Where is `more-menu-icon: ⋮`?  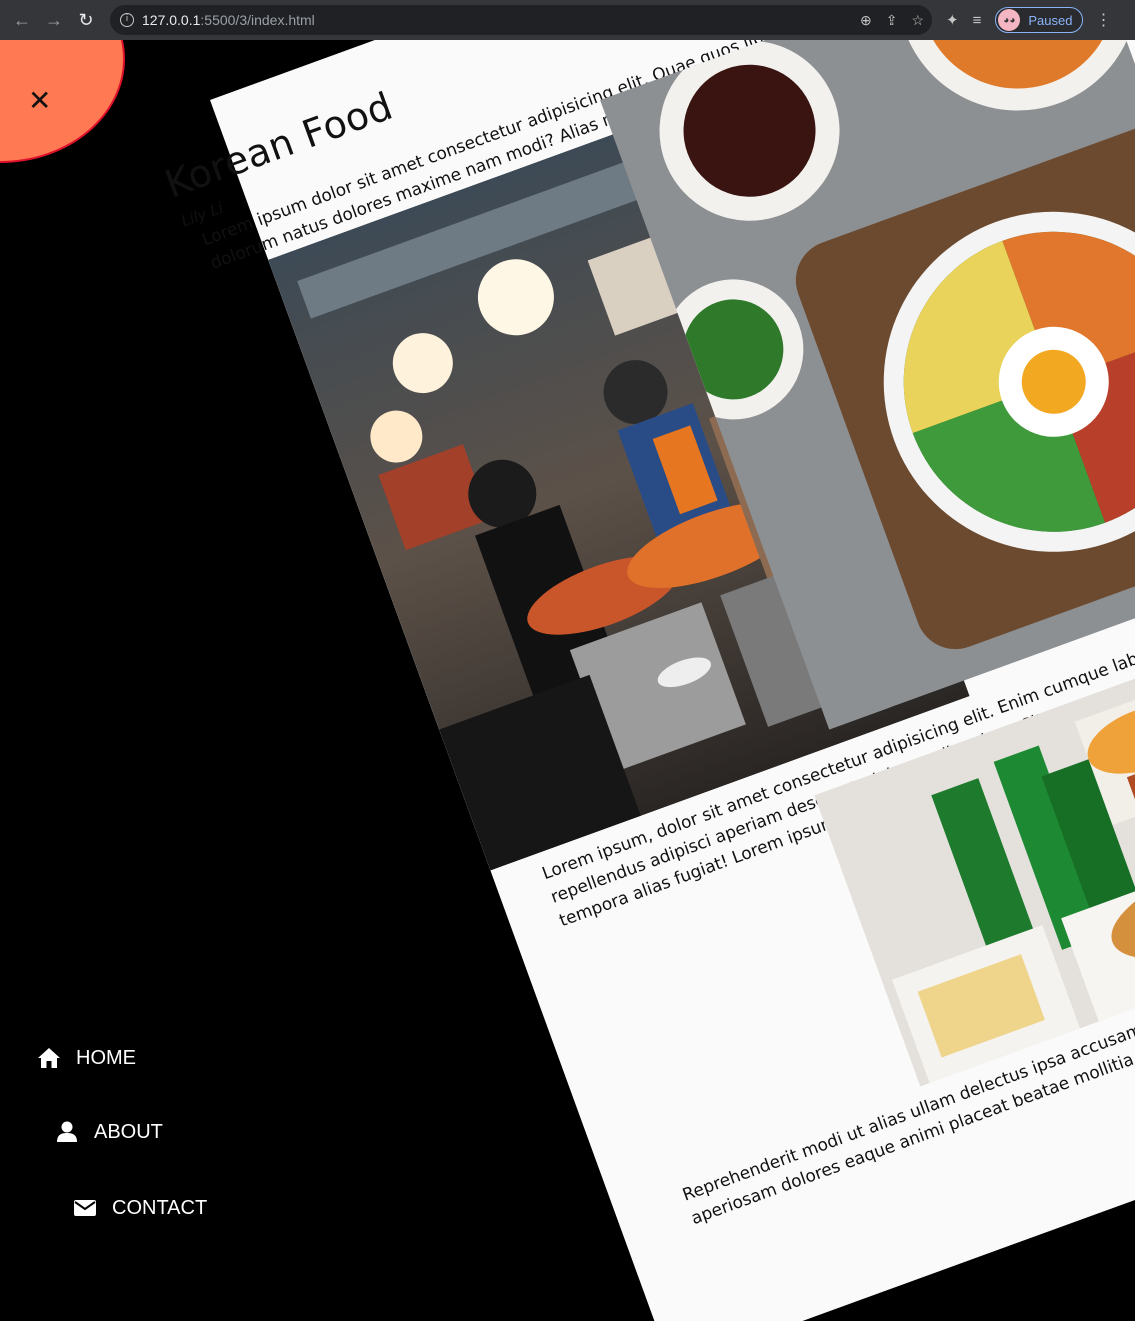
more-menu-icon: ⋮ is located at coordinates (1103, 20).